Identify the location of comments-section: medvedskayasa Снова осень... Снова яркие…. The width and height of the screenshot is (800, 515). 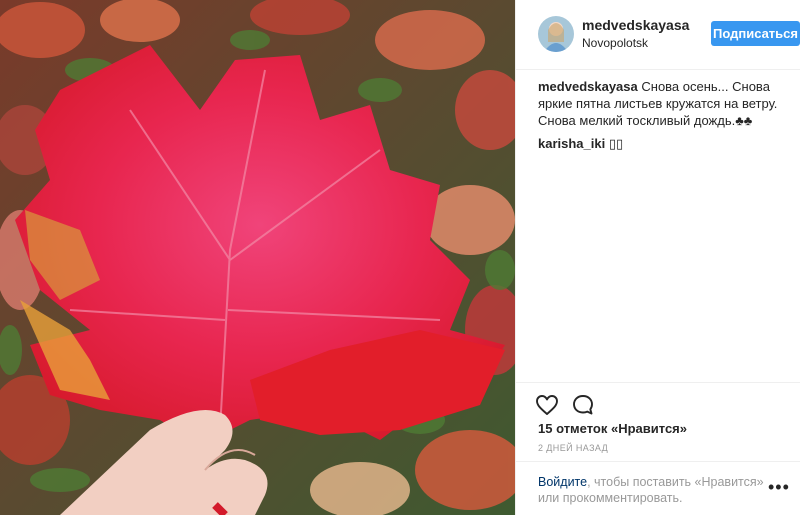
(665, 115).